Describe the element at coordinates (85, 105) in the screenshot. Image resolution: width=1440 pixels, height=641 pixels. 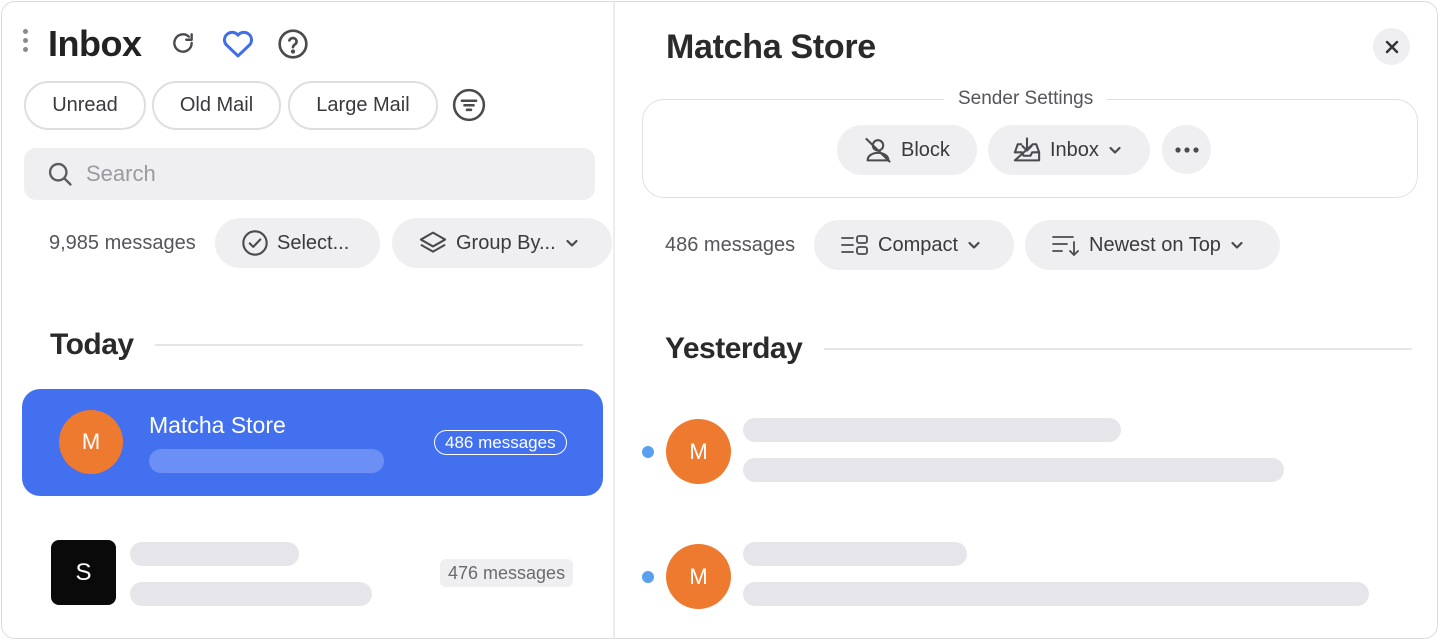
I see `filter-unread-button: Unread` at that location.